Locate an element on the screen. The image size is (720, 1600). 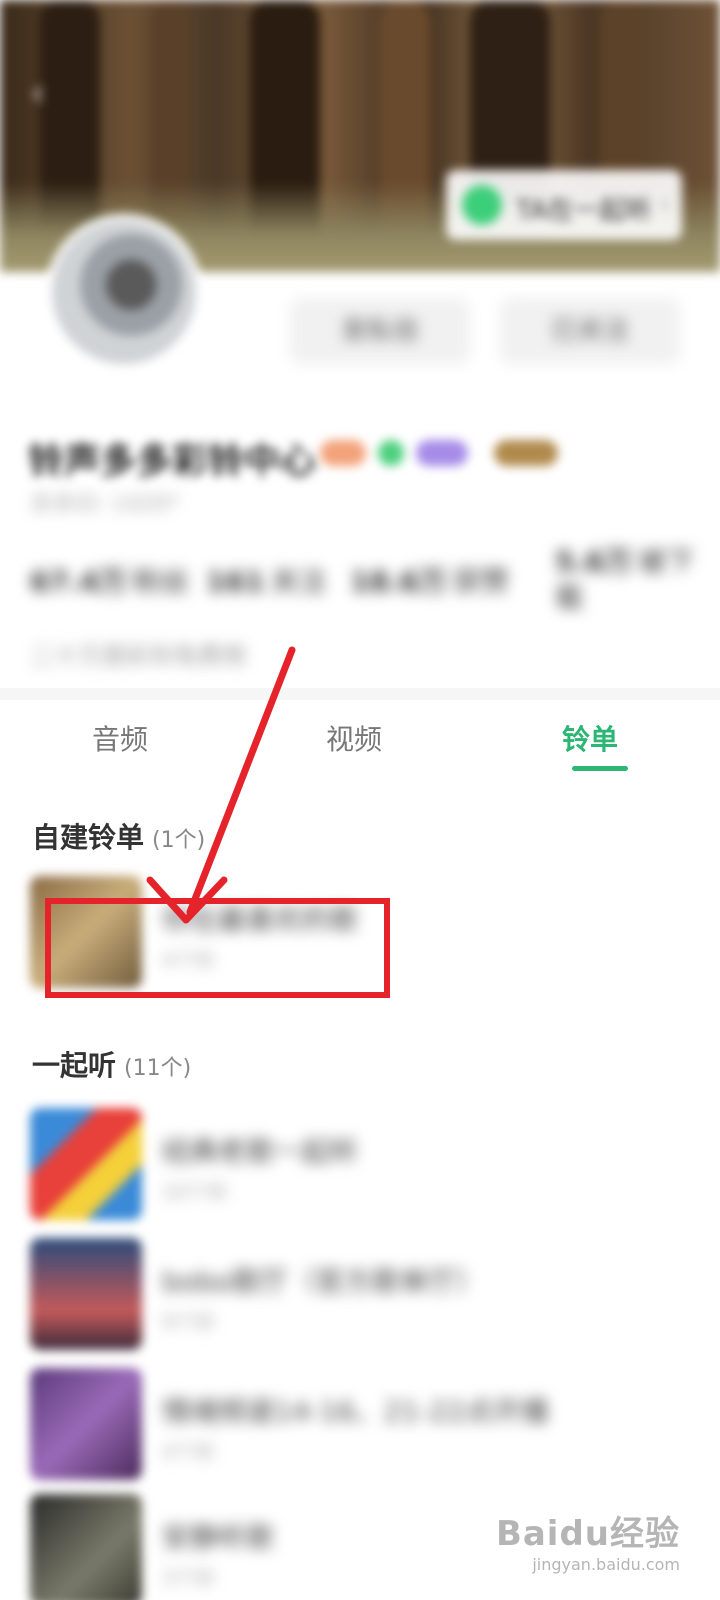
listen-room-count: 10个铃 is located at coordinates (195, 1192).